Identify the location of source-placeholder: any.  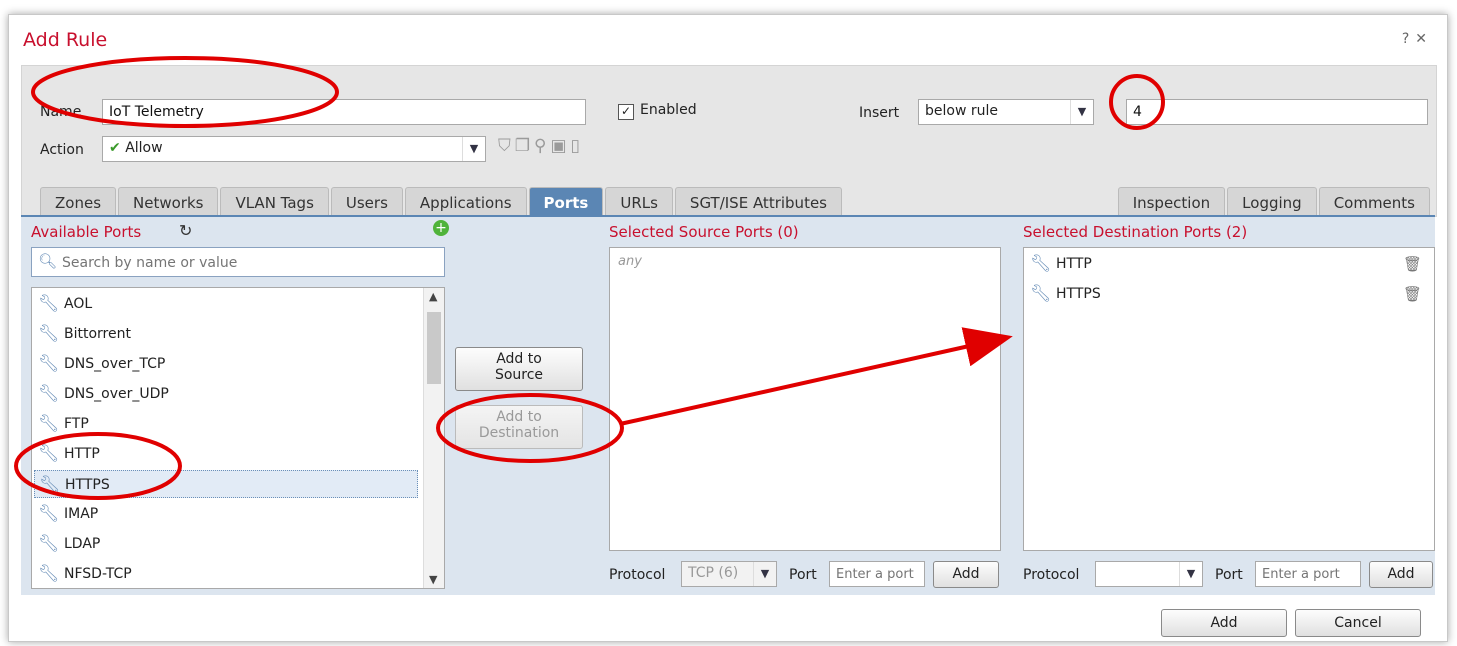
(630, 261).